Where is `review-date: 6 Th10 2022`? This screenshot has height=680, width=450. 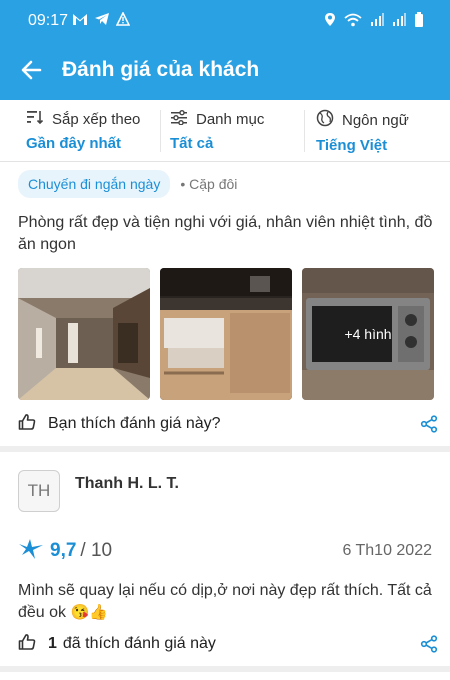 review-date: 6 Th10 2022 is located at coordinates (387, 550).